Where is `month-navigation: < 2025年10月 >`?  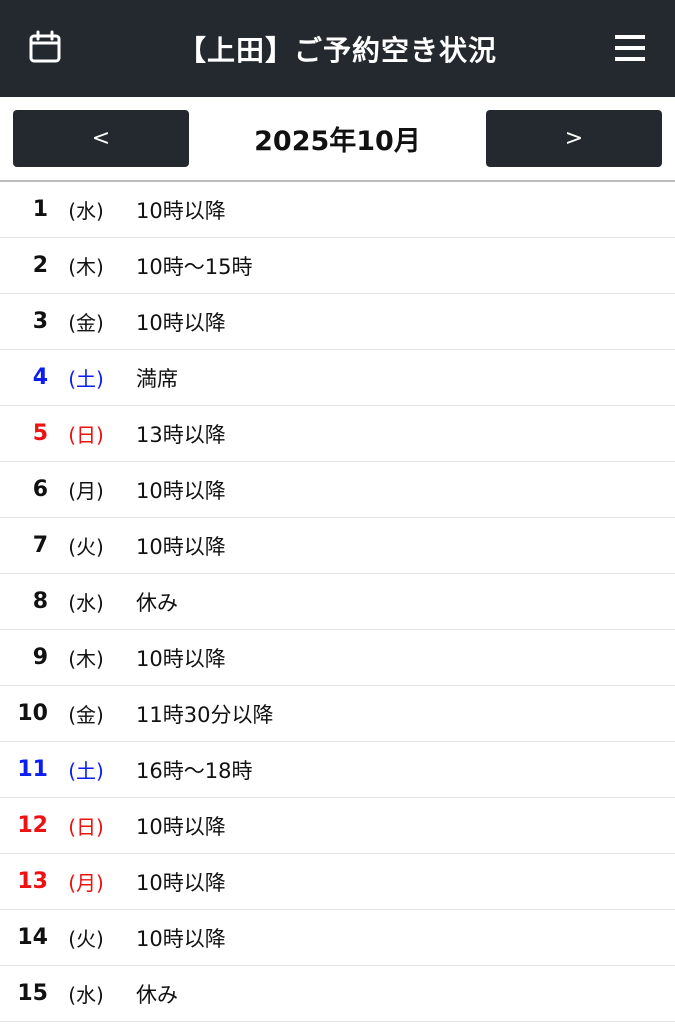
month-navigation: < 2025年10月 > is located at coordinates (337, 139).